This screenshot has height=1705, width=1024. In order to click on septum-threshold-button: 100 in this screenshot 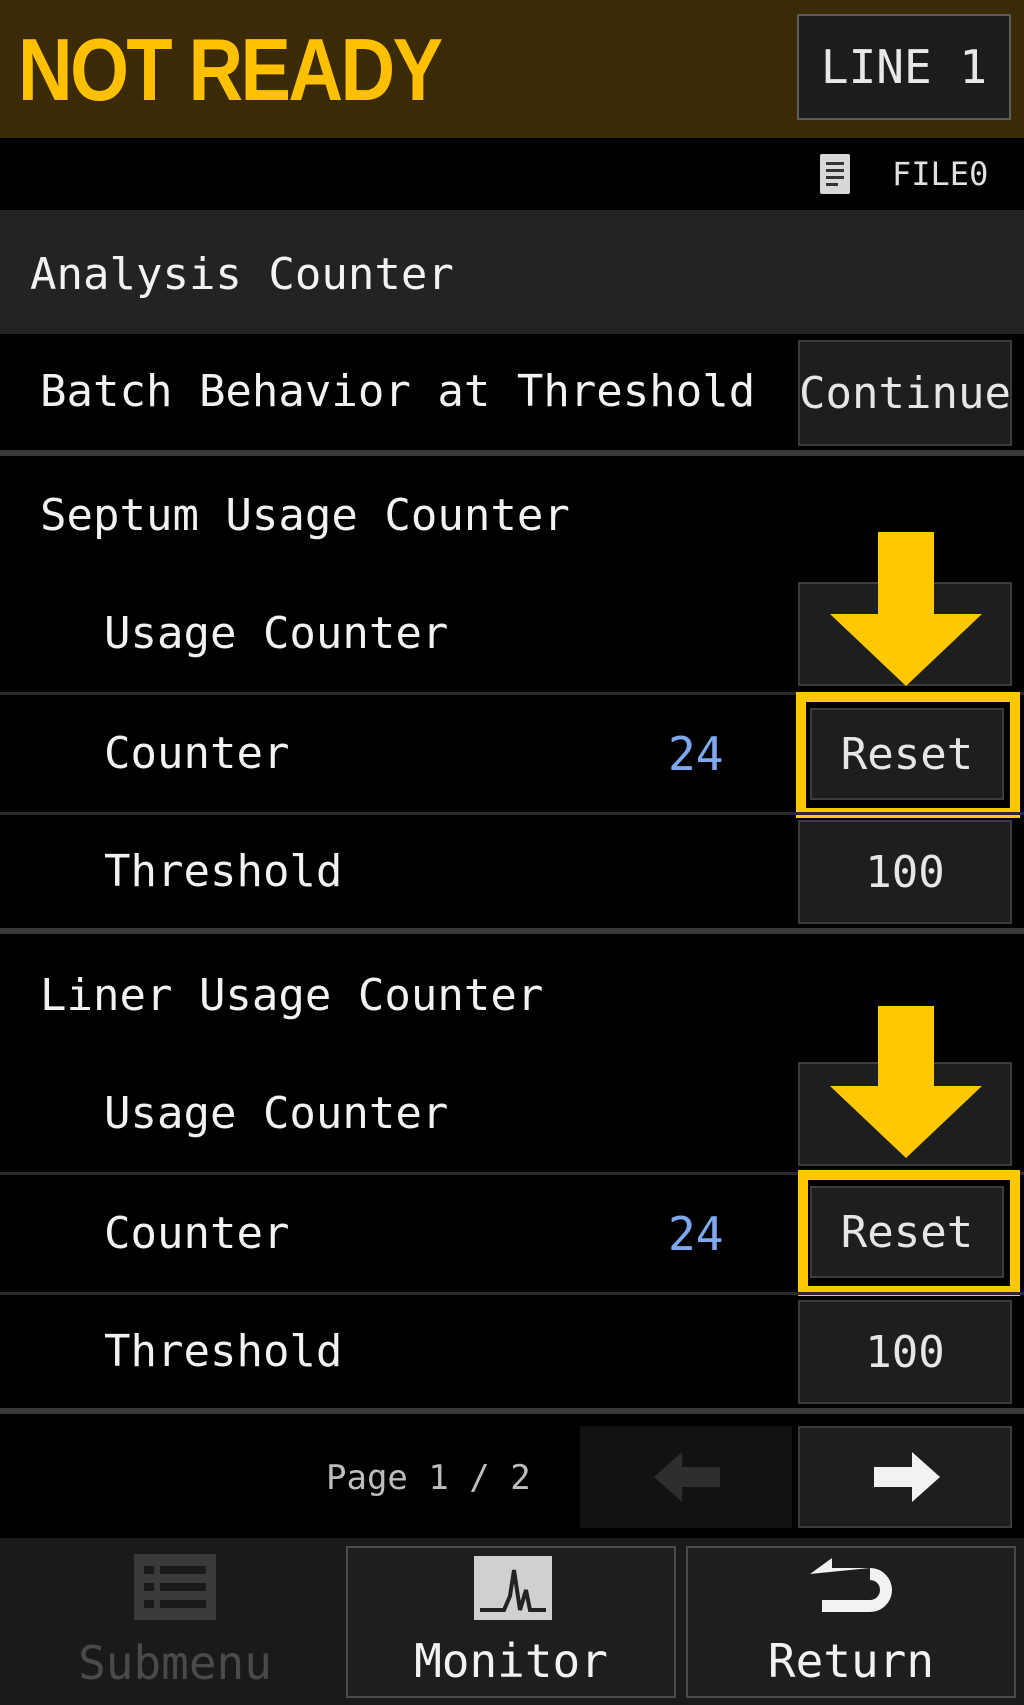, I will do `click(905, 872)`.